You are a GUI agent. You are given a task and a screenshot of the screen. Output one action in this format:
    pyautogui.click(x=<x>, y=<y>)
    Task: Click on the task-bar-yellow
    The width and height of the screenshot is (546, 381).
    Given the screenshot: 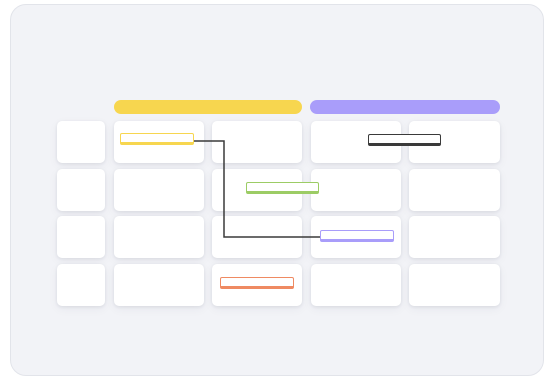 What is the action you would take?
    pyautogui.click(x=157, y=139)
    